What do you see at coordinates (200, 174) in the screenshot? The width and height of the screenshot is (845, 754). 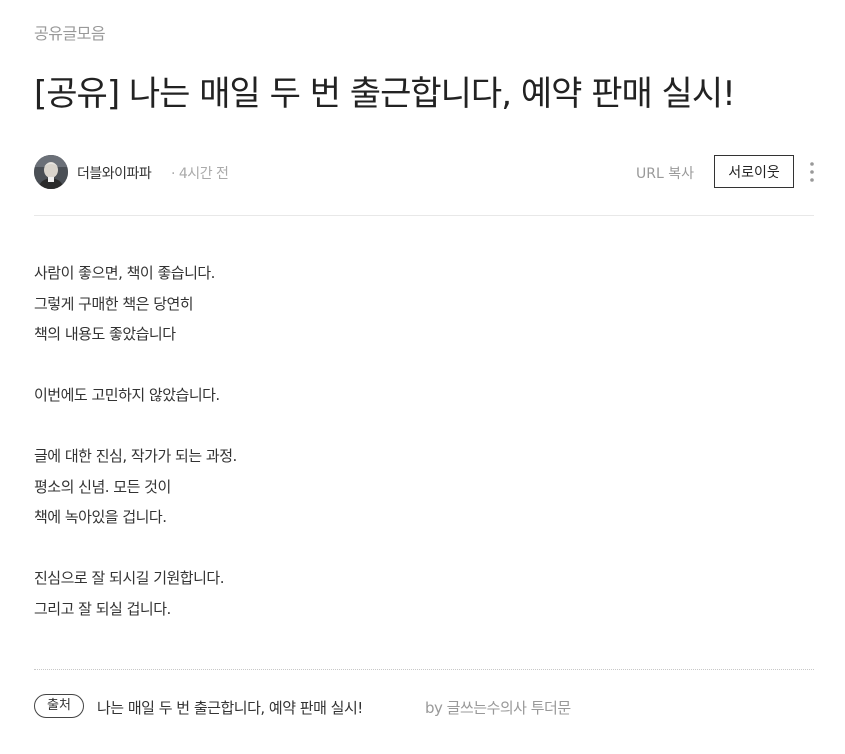 I see `post-time: · 4시간 전` at bounding box center [200, 174].